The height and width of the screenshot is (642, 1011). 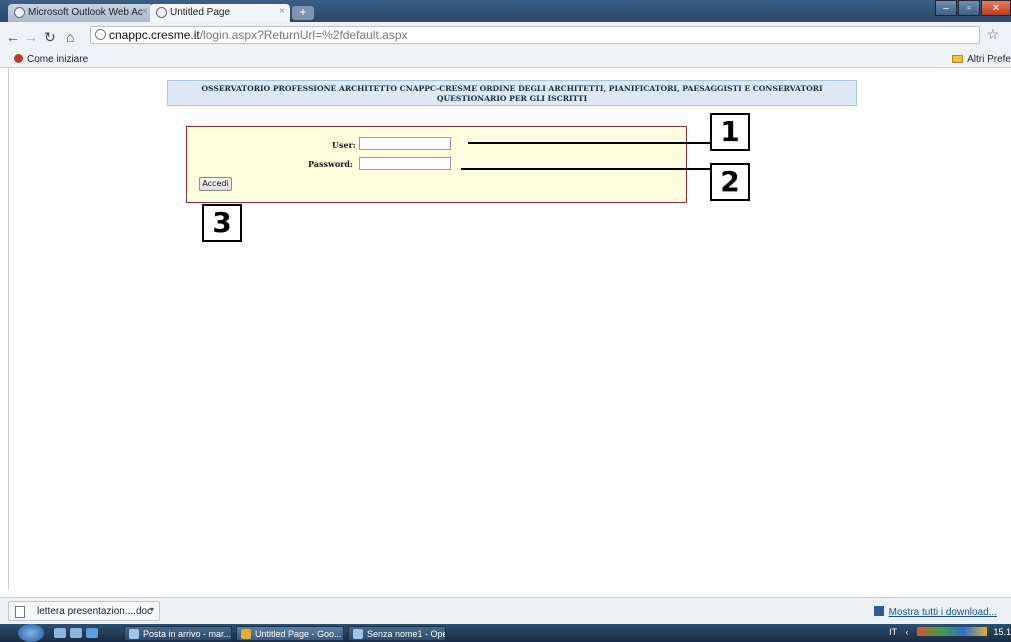 I want to click on window-controls: – ▫ ✕, so click(x=972, y=9).